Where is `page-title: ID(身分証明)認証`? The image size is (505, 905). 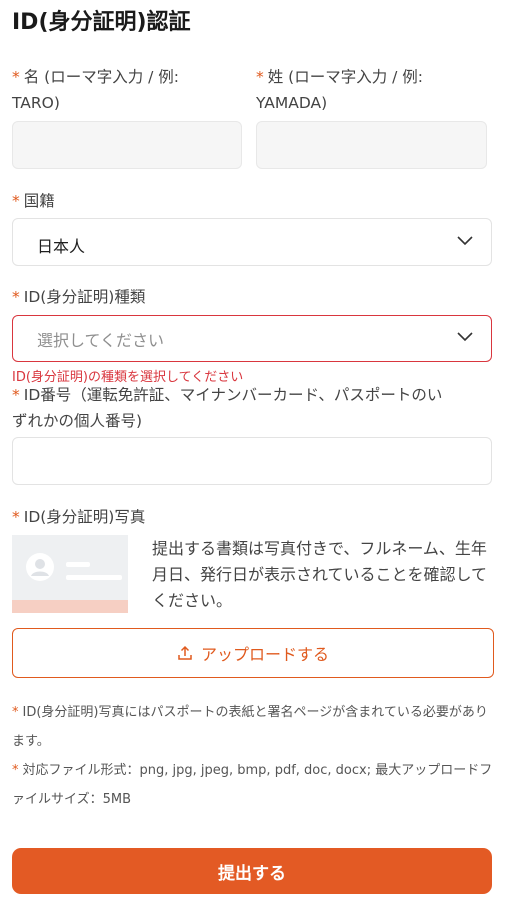
page-title: ID(身分証明)認証 is located at coordinates (101, 22).